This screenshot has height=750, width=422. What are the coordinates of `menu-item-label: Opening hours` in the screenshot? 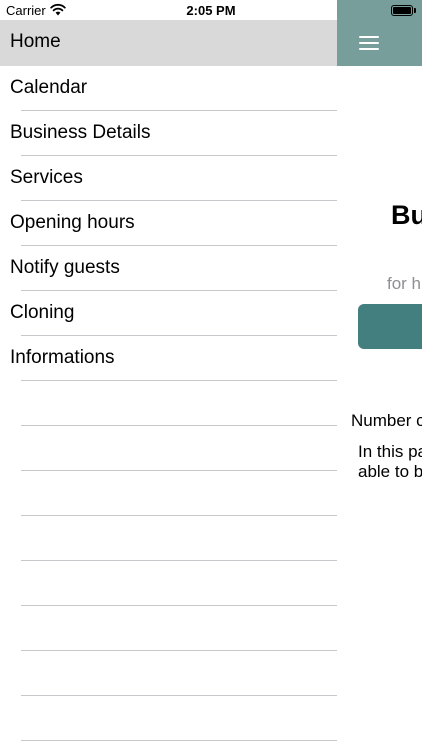 It's located at (72, 222).